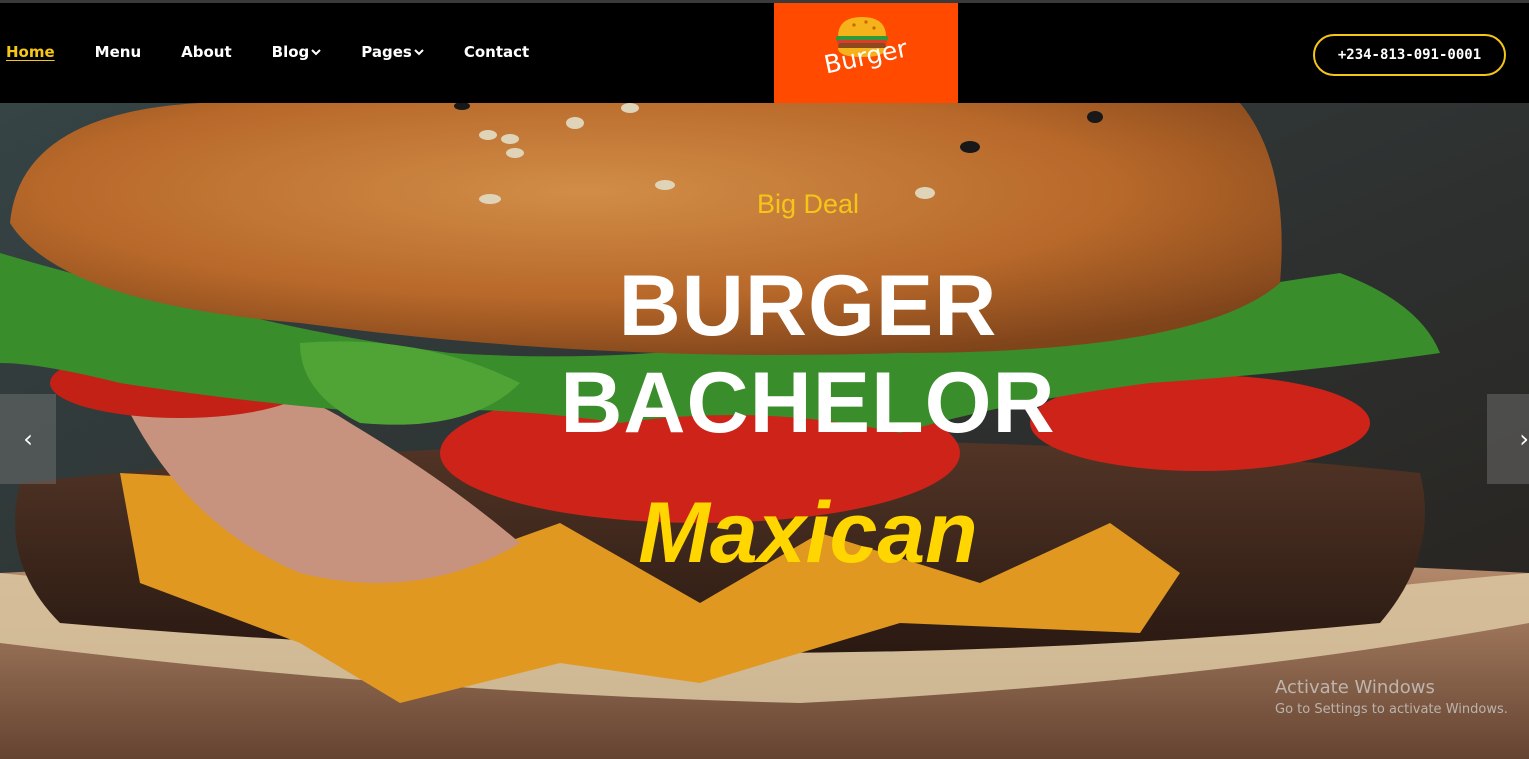  I want to click on phone-label: +234-813-091-0001, so click(1409, 55).